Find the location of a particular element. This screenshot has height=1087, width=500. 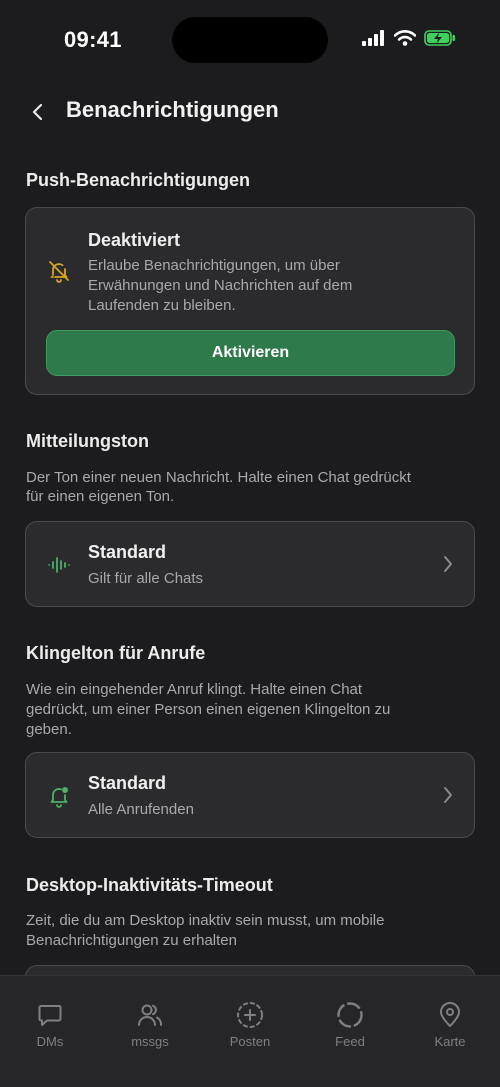

header: Benachrichtigungen is located at coordinates (250, 112).